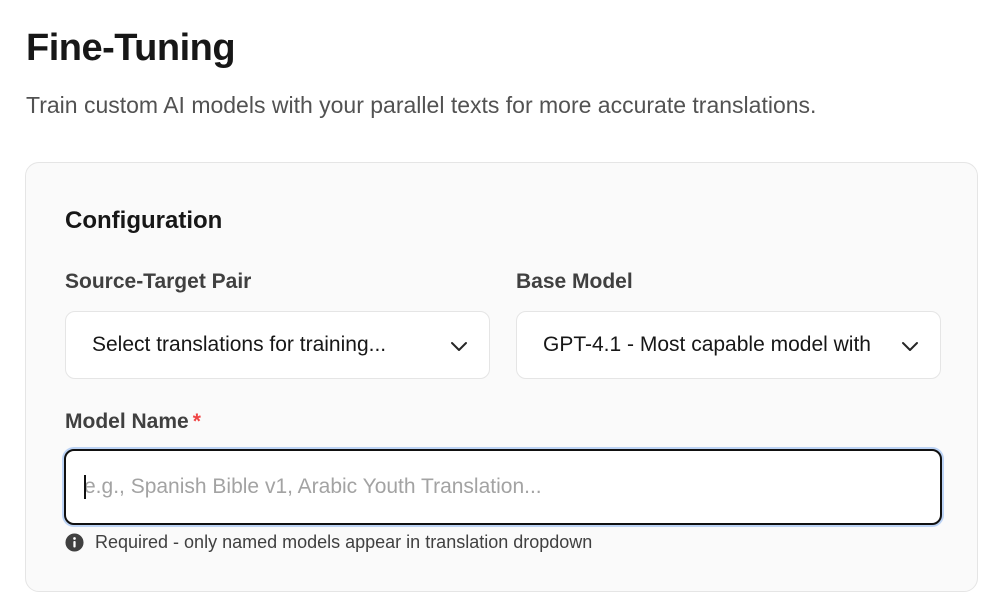  What do you see at coordinates (74, 542) in the screenshot?
I see `info-icon` at bounding box center [74, 542].